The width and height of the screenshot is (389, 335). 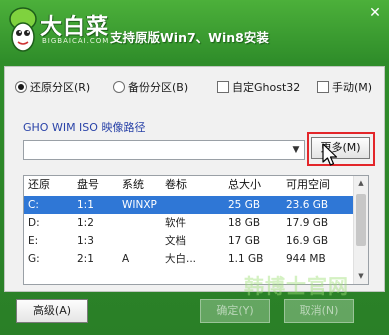 I want to click on header-system: 系统, so click(x=142, y=185).